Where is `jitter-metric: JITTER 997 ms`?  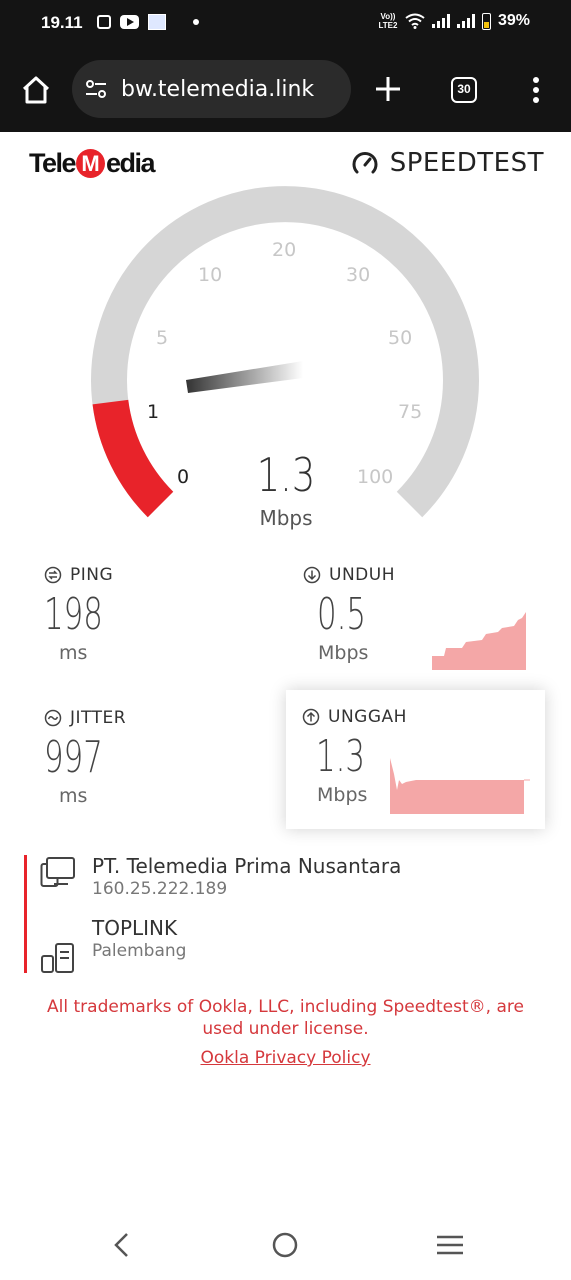 jitter-metric: JITTER 997 ms is located at coordinates (86, 757).